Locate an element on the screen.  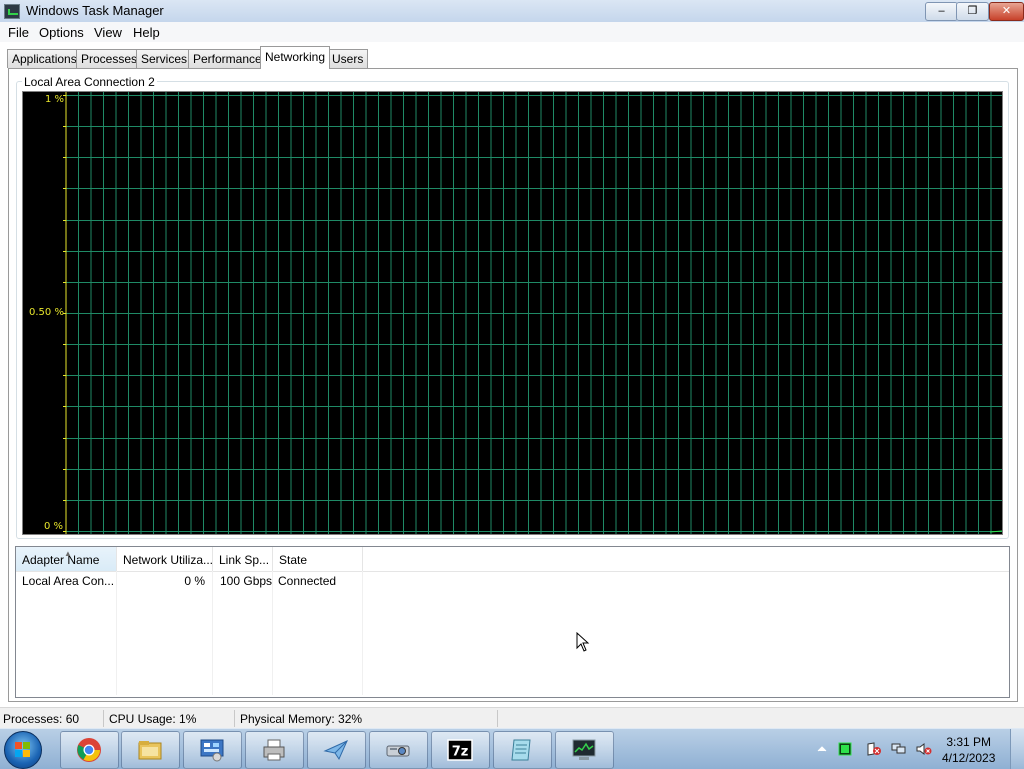
title-bar: Windows Task Manager ‒ ❐ ✕ is located at coordinates (512, 11).